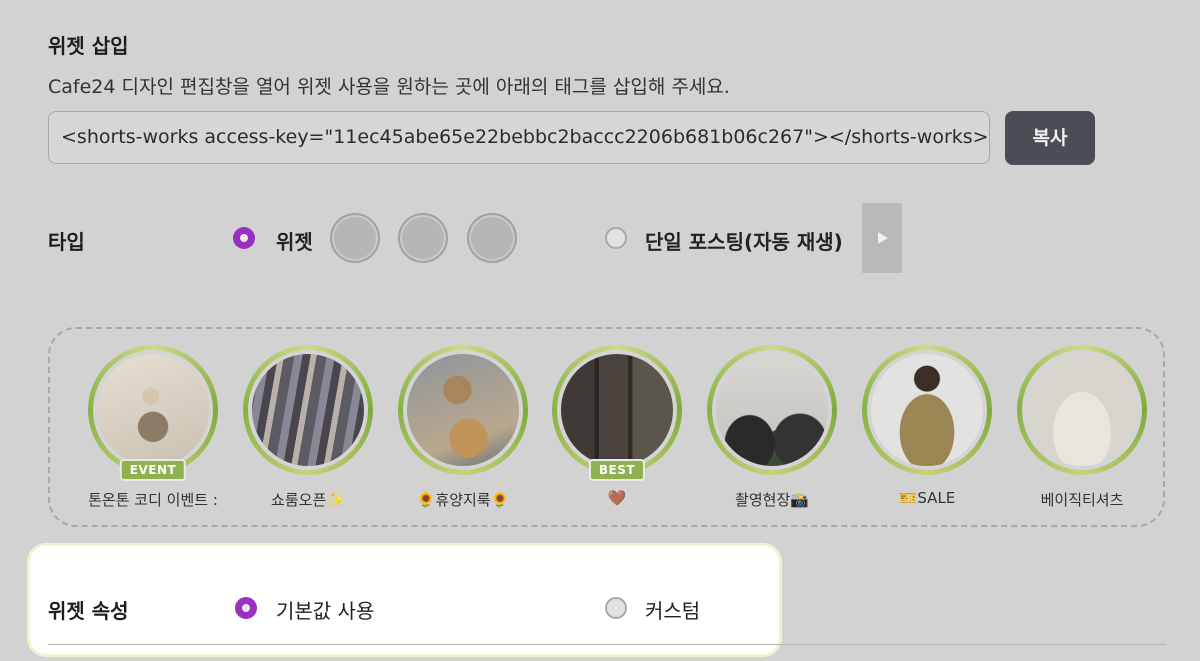 The height and width of the screenshot is (661, 1200). I want to click on type-widget-radio, so click(244, 238).